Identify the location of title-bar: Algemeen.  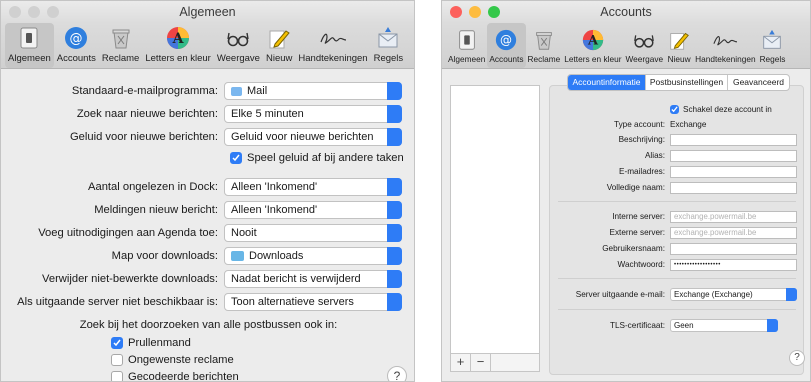
(207, 12).